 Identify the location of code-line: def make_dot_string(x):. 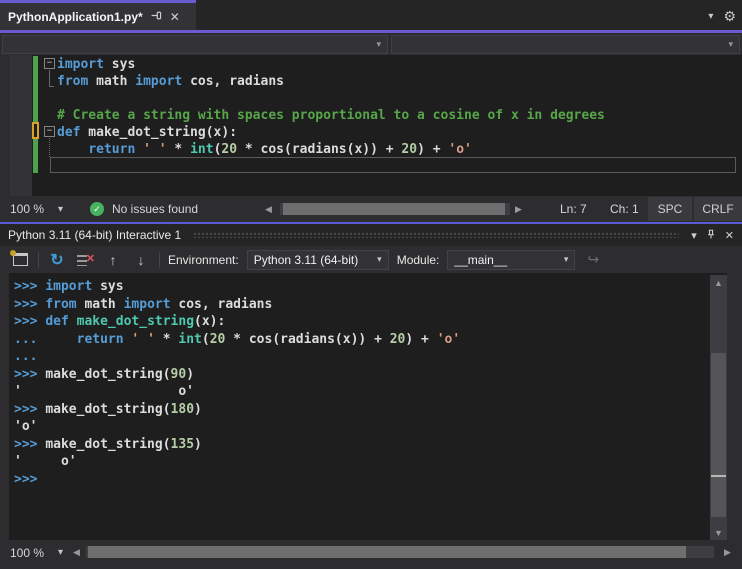
(147, 132).